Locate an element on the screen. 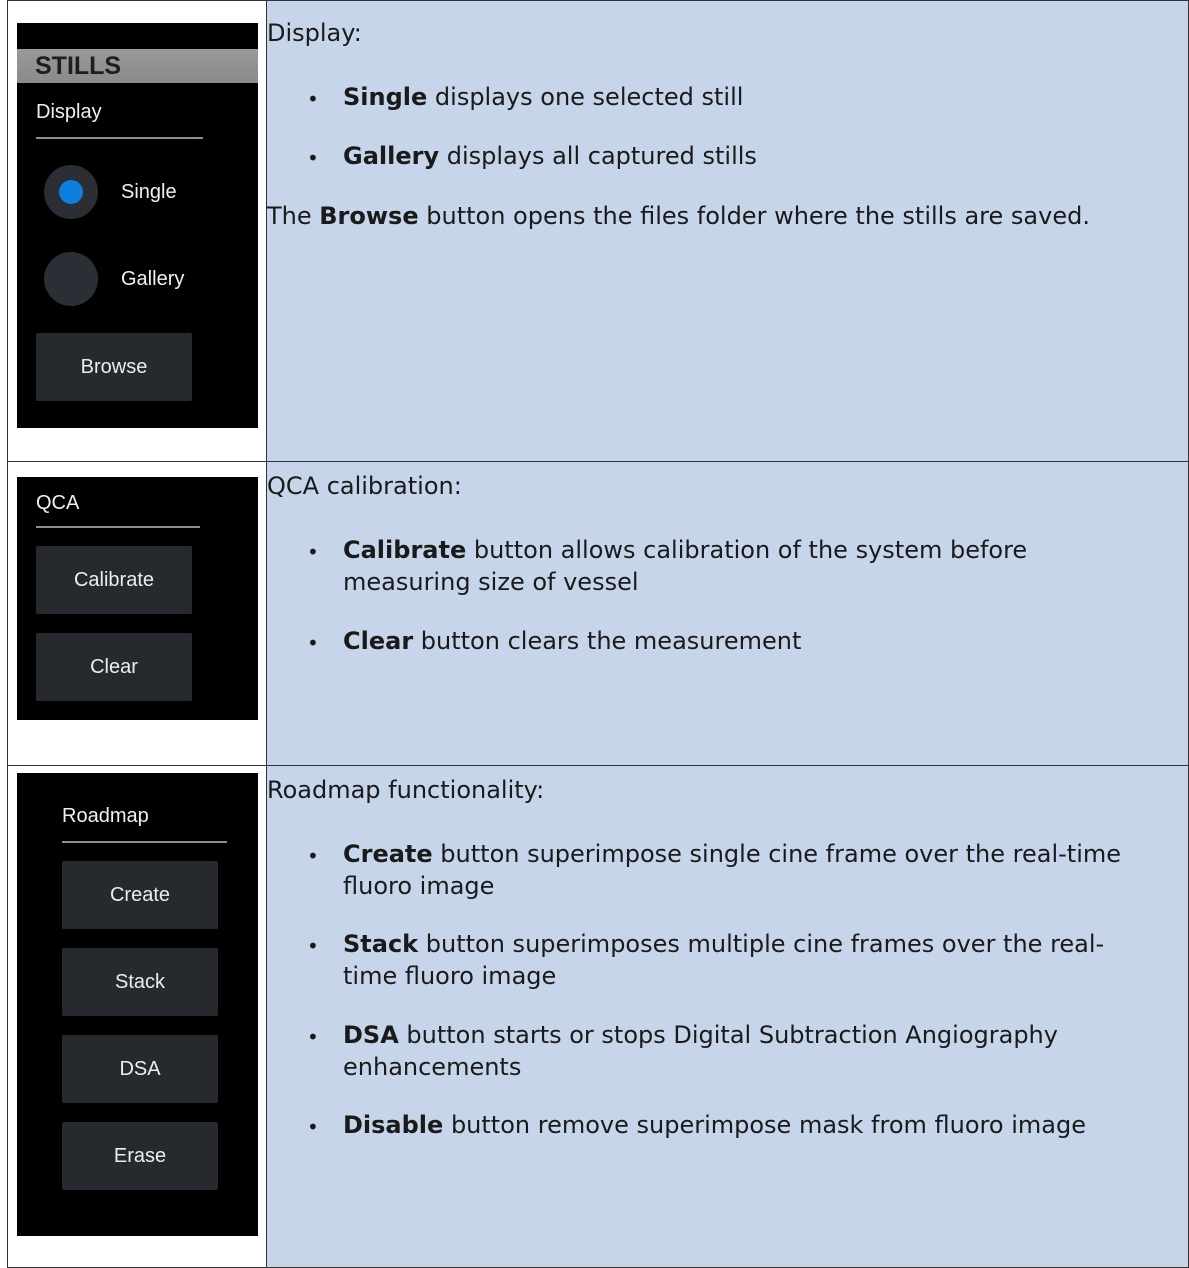 The height and width of the screenshot is (1268, 1189). roadmap-panel: Roadmap Create Stack DSA Erase is located at coordinates (137, 1004).